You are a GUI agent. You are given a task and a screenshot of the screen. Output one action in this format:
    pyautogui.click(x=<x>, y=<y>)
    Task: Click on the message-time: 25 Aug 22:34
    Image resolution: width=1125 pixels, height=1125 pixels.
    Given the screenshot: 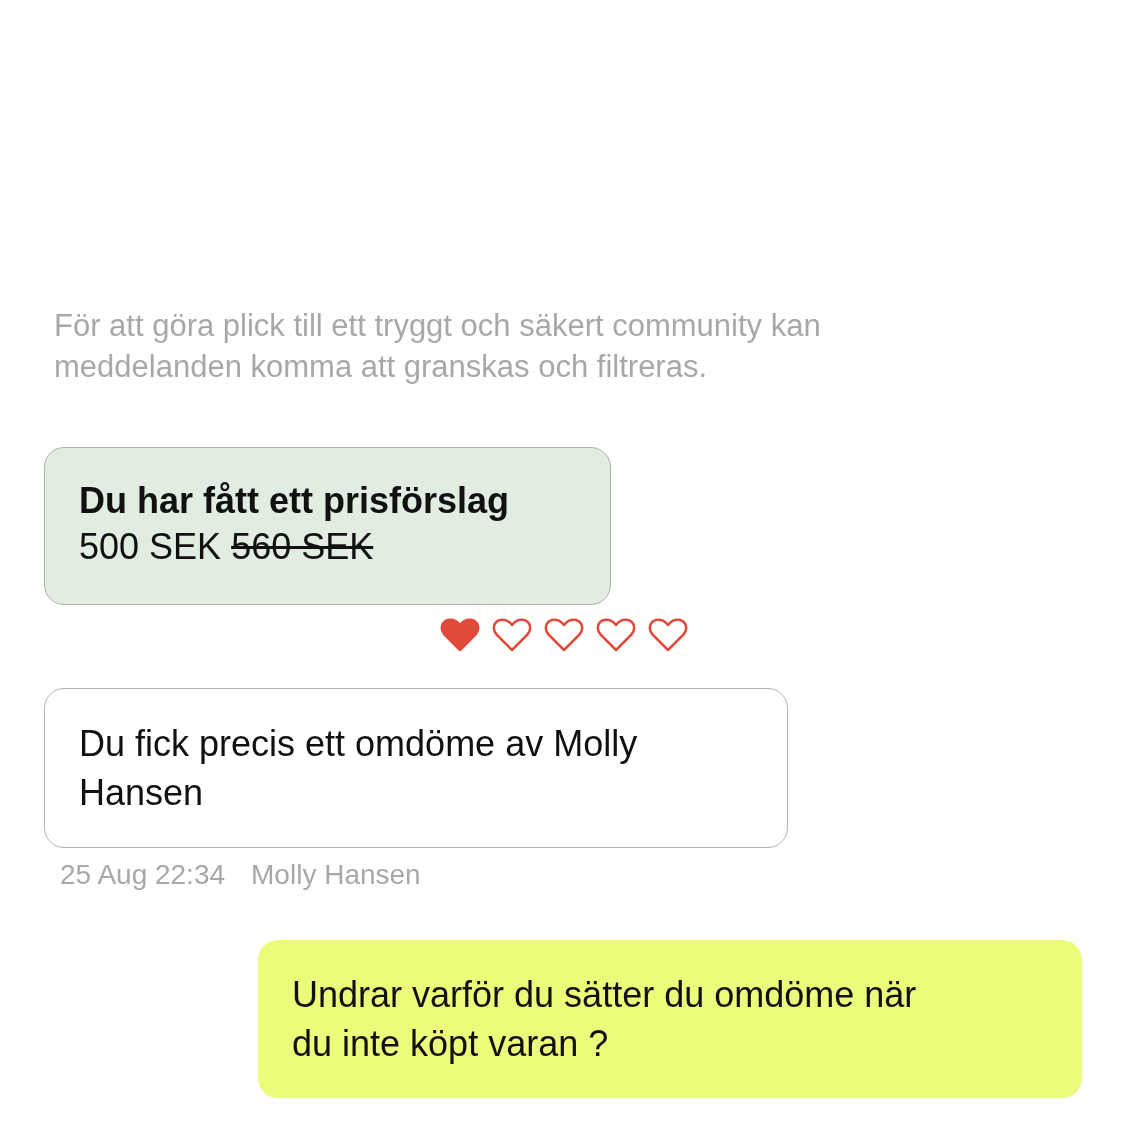 What is the action you would take?
    pyautogui.click(x=143, y=875)
    